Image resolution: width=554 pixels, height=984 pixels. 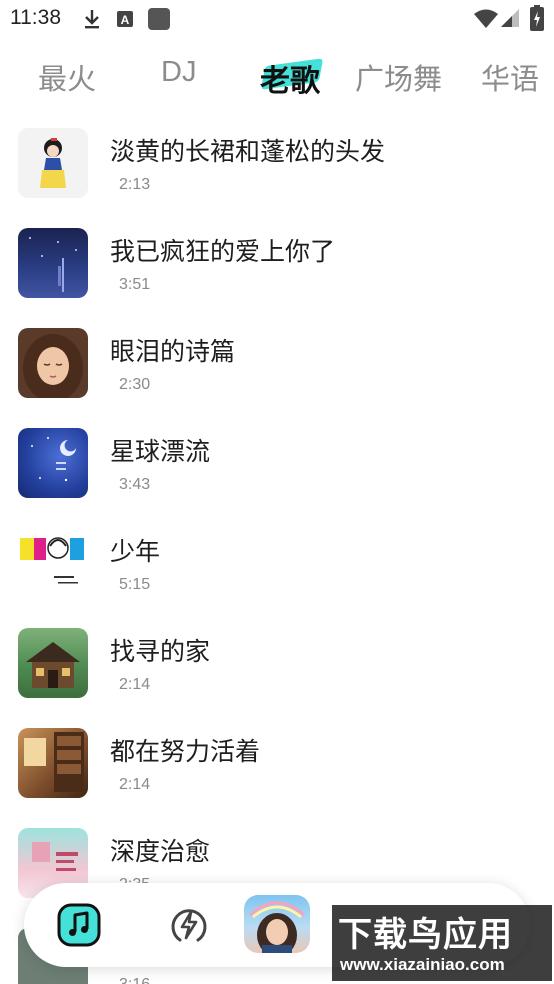 What do you see at coordinates (422, 964) in the screenshot?
I see `watermark-url: www.xiazainiao.com` at bounding box center [422, 964].